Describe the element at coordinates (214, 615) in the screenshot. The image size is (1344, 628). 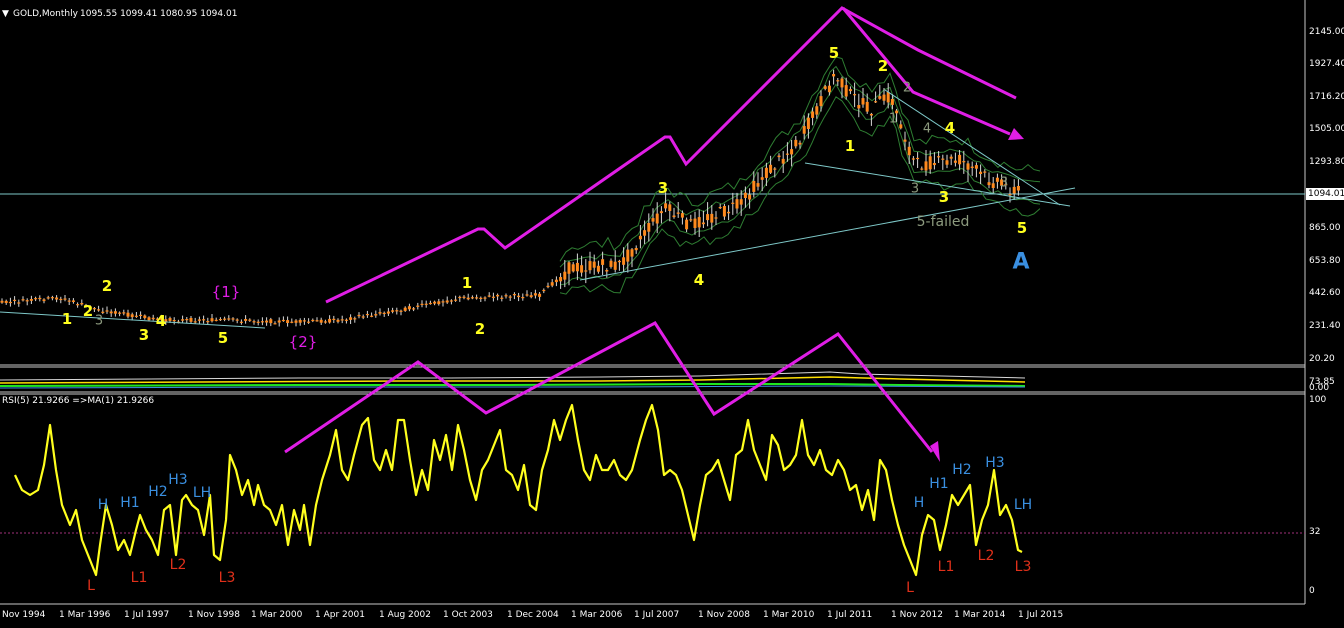
I see `time-tick: 1 Nov 1998` at that location.